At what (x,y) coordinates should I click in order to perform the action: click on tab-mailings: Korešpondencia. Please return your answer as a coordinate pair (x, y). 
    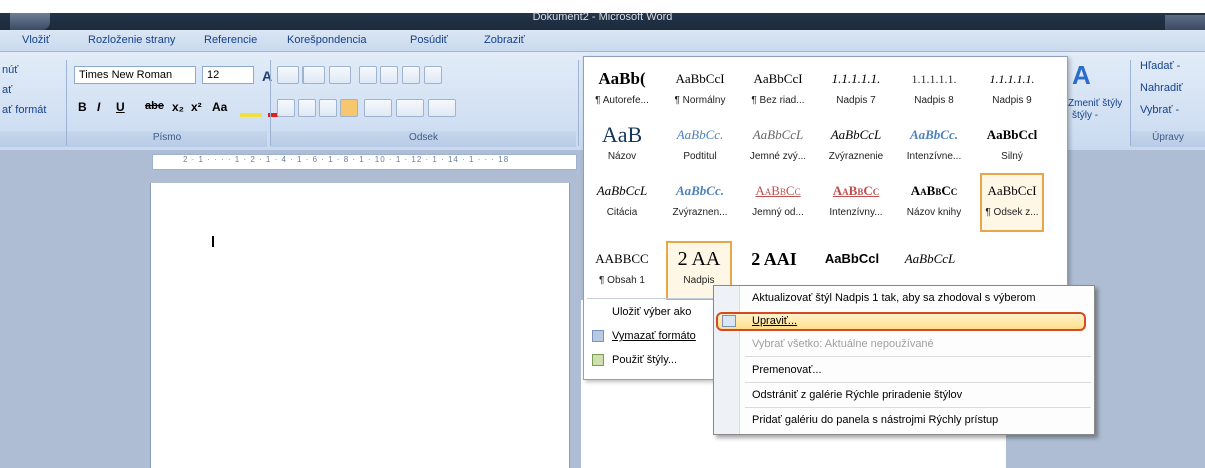
    Looking at the image, I should click on (327, 40).